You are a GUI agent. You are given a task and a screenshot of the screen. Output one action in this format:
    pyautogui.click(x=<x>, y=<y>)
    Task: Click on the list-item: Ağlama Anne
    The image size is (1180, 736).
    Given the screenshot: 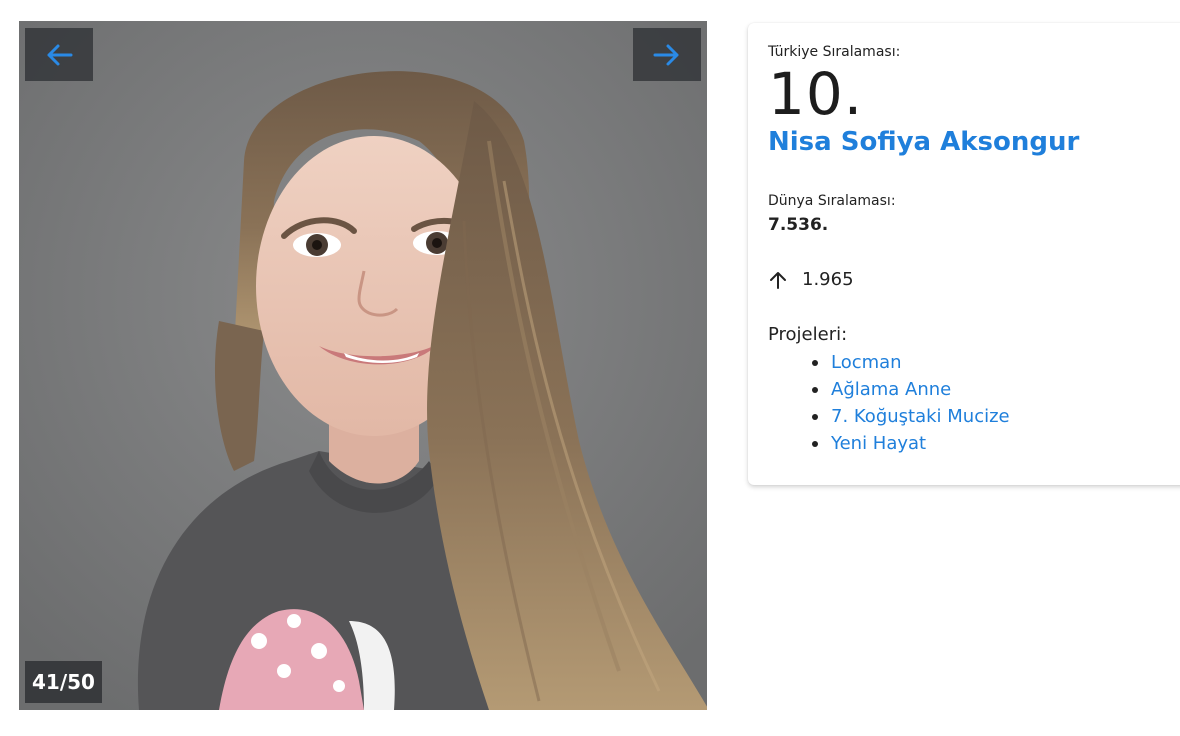 What is the action you would take?
    pyautogui.click(x=911, y=389)
    